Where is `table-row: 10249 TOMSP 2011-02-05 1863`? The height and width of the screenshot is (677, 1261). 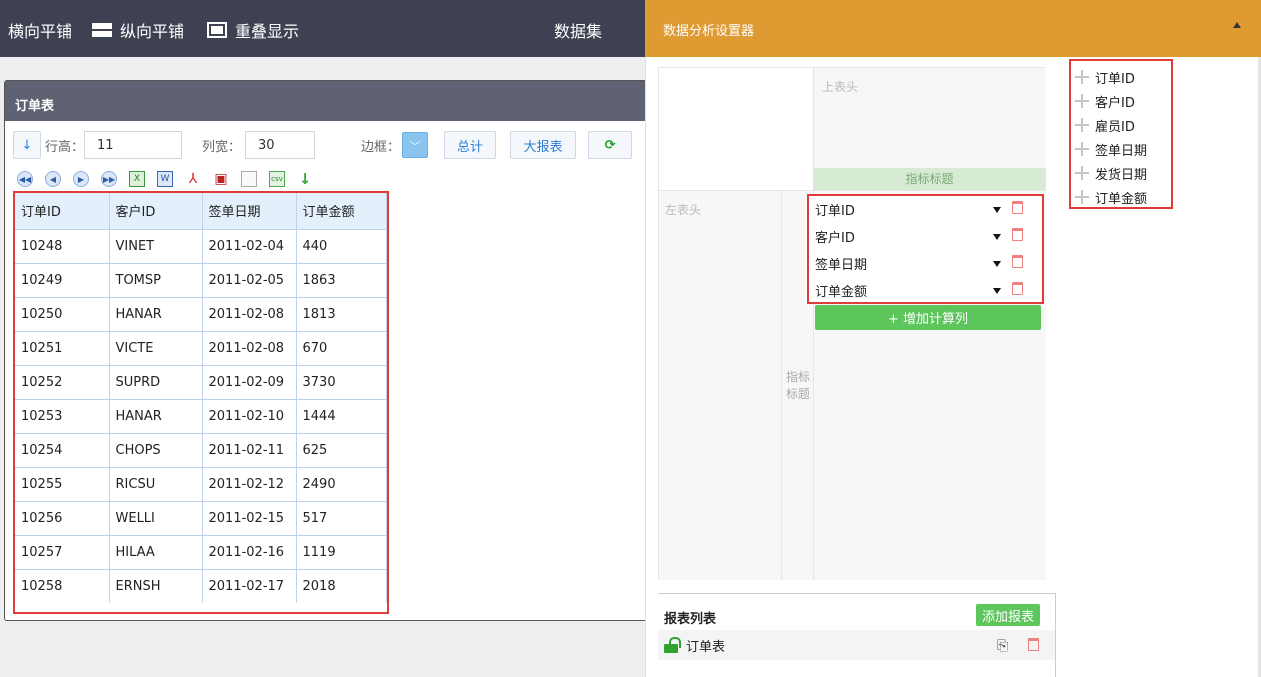
table-row: 10249 TOMSP 2011-02-05 1863 is located at coordinates (201, 280).